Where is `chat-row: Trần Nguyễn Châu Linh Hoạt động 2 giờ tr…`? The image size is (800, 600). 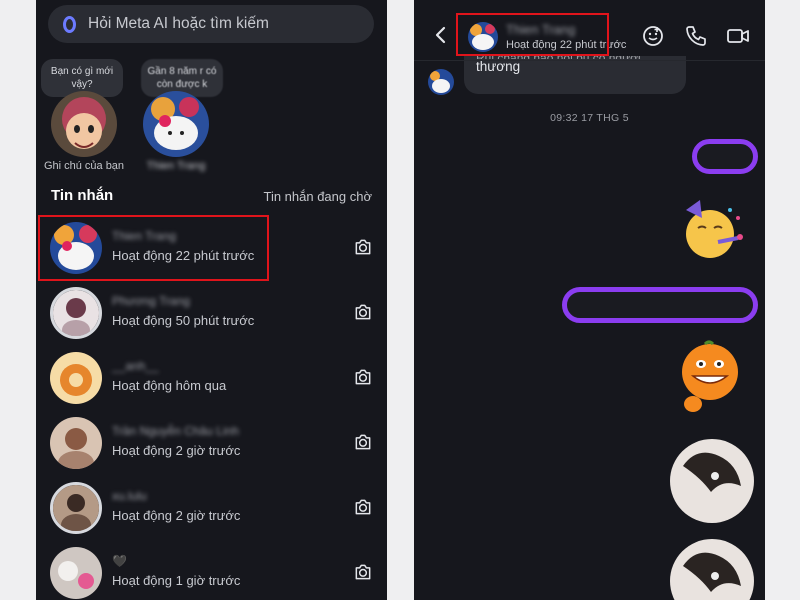 chat-row: Trần Nguyễn Châu Linh Hoạt động 2 giờ tr… is located at coordinates (211, 442).